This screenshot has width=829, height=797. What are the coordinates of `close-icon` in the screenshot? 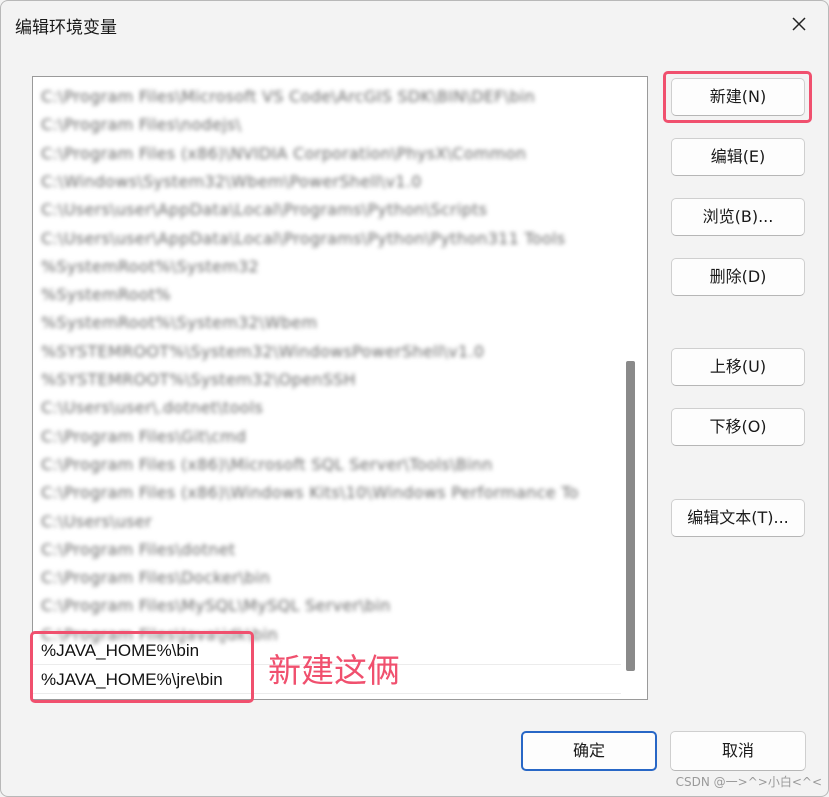 It's located at (799, 24).